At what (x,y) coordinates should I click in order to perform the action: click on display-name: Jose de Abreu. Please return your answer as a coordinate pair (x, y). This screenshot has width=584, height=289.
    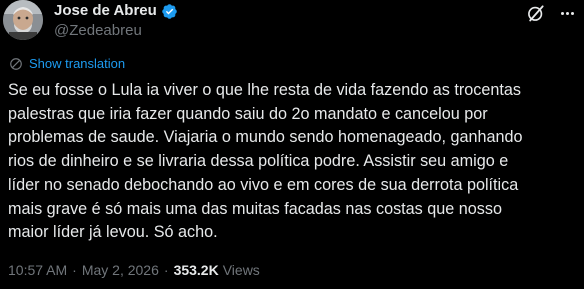
    Looking at the image, I should click on (105, 11).